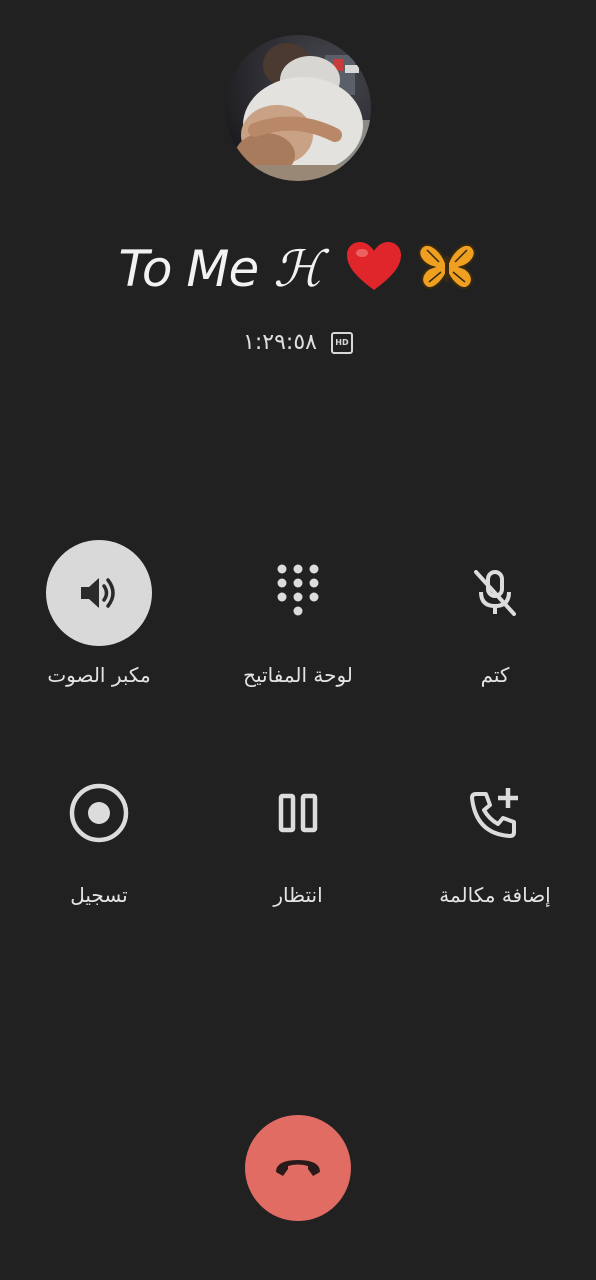 The width and height of the screenshot is (596, 1280). Describe the element at coordinates (280, 342) in the screenshot. I see `call-timer: ١:٢٩:٥٨` at that location.